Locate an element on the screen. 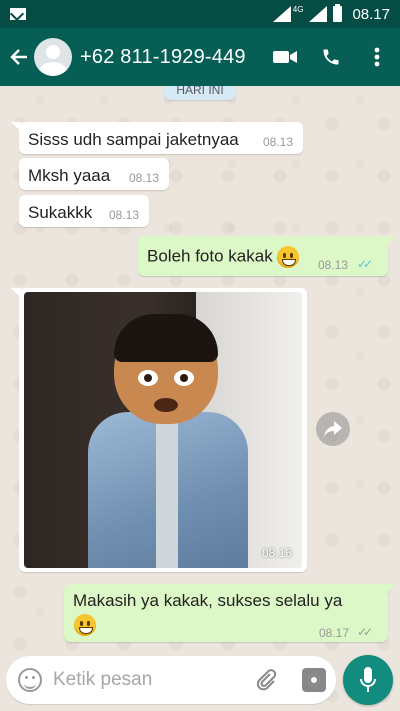 The height and width of the screenshot is (711, 400). battery-icon is located at coordinates (338, 13).